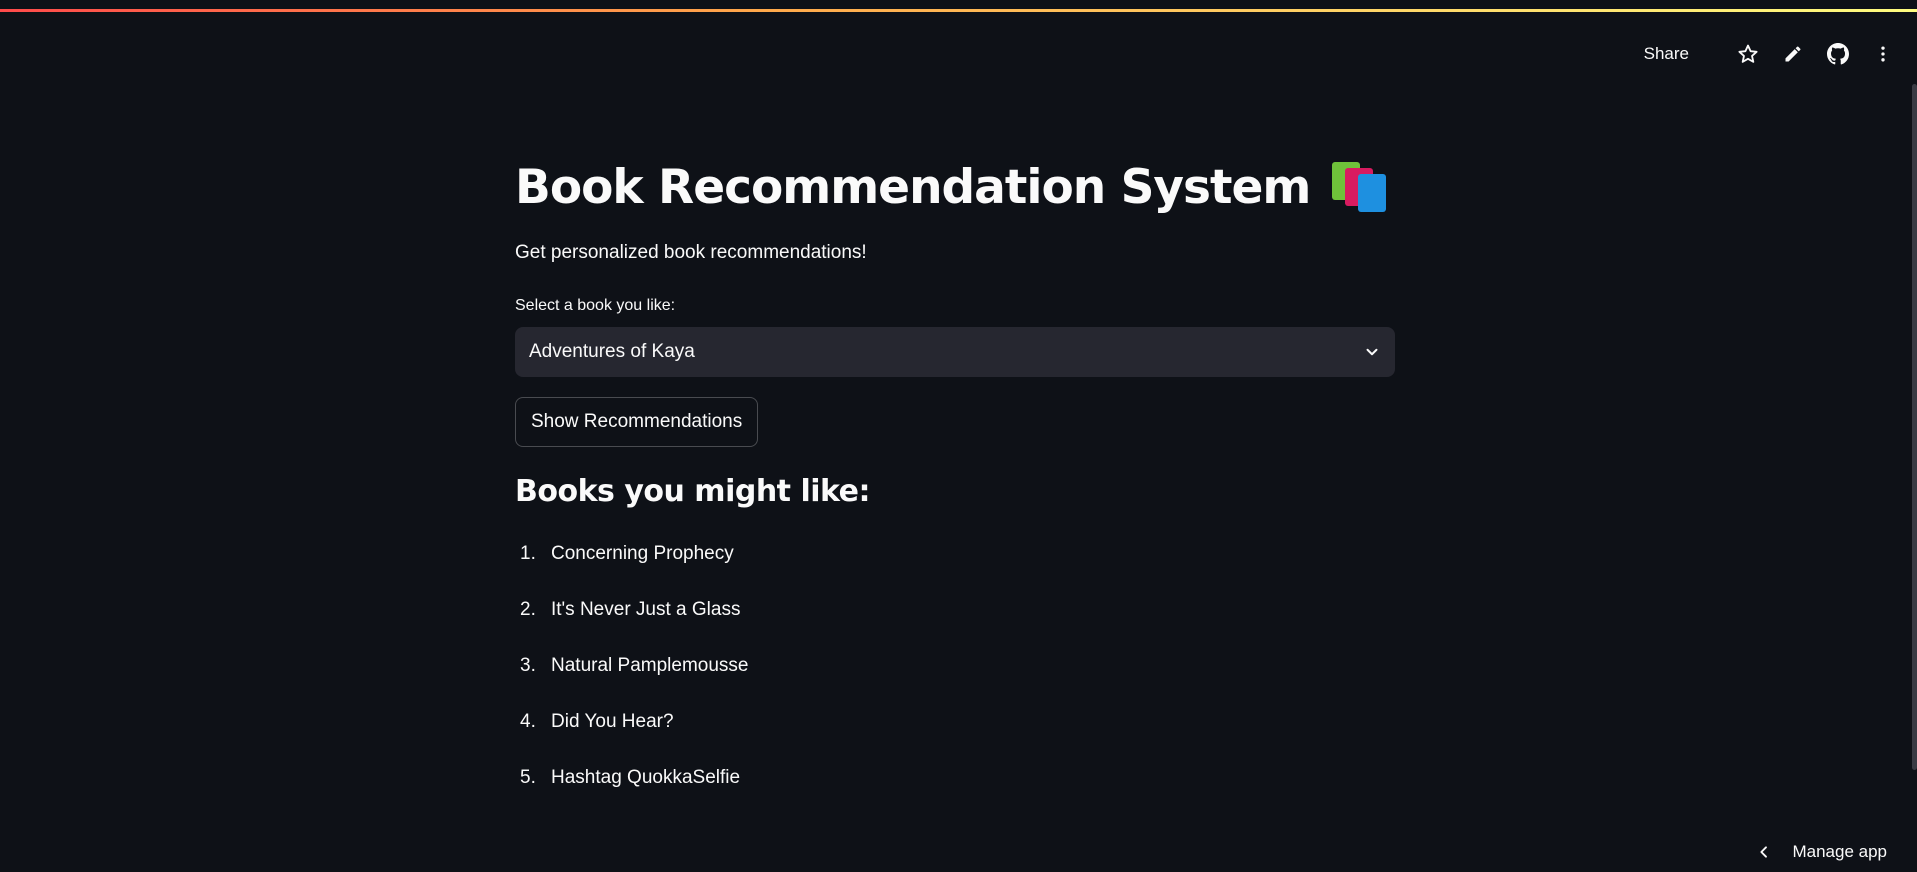 This screenshot has width=1917, height=872. I want to click on list-item: 1. Concerning Prophecy, so click(631, 571).